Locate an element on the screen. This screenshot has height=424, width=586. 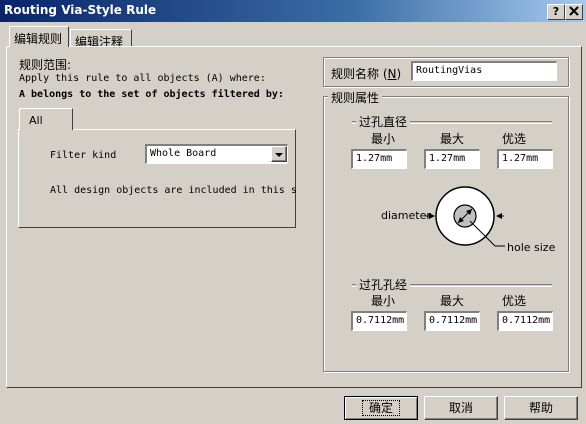
diameter-max-label: 最大 is located at coordinates (452, 139).